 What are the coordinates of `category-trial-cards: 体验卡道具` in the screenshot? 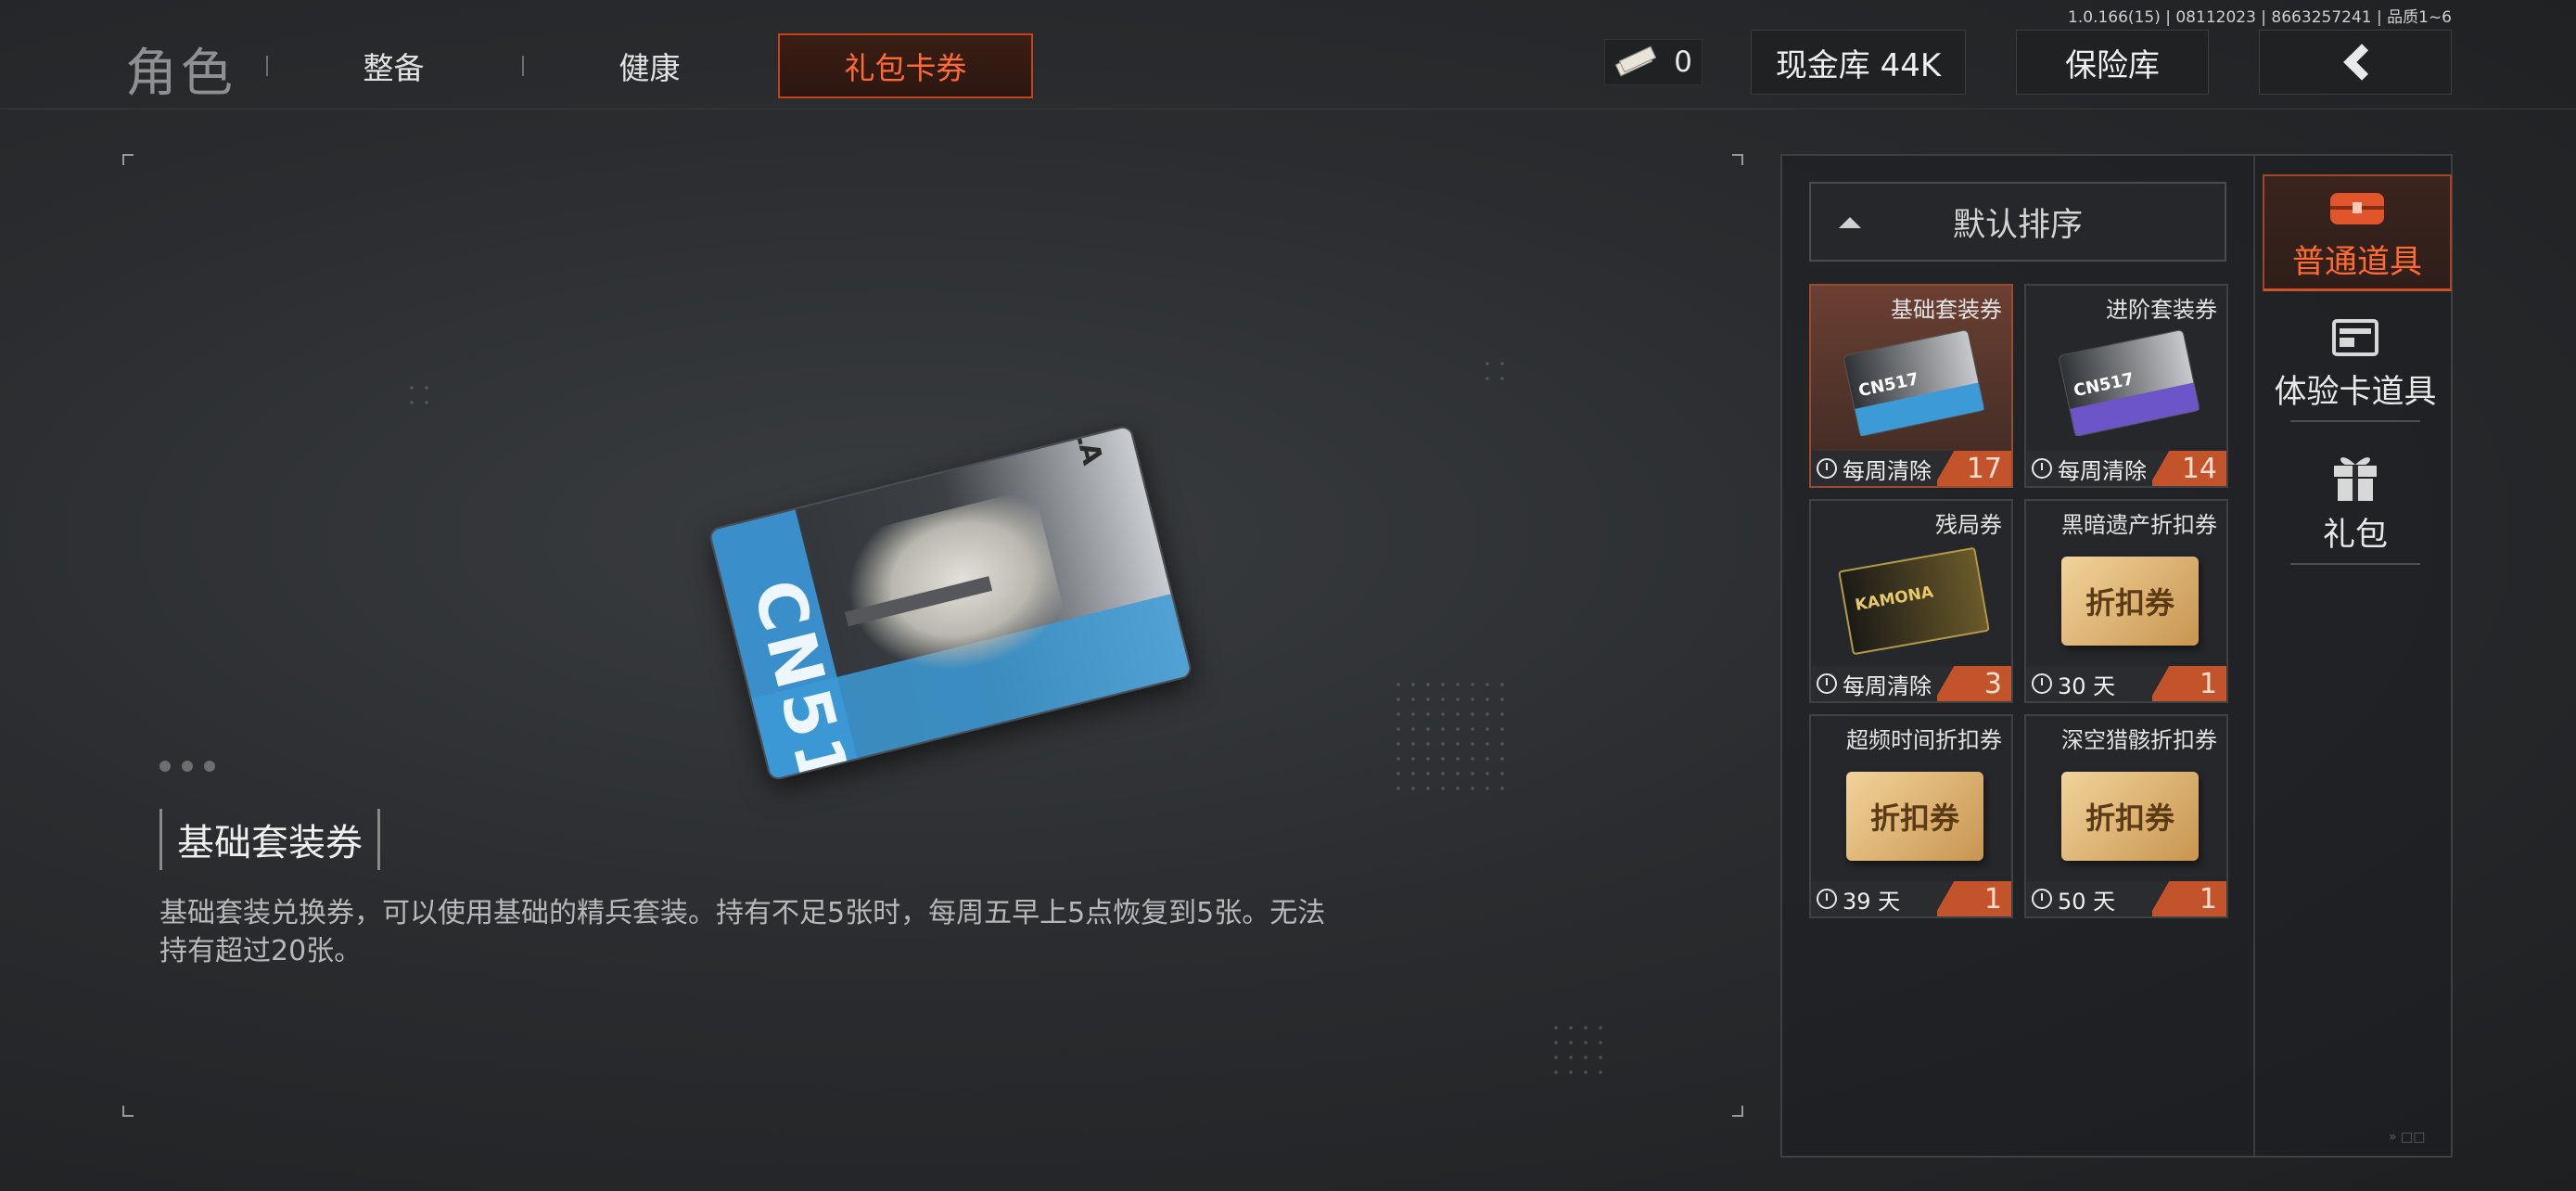 It's located at (2355, 368).